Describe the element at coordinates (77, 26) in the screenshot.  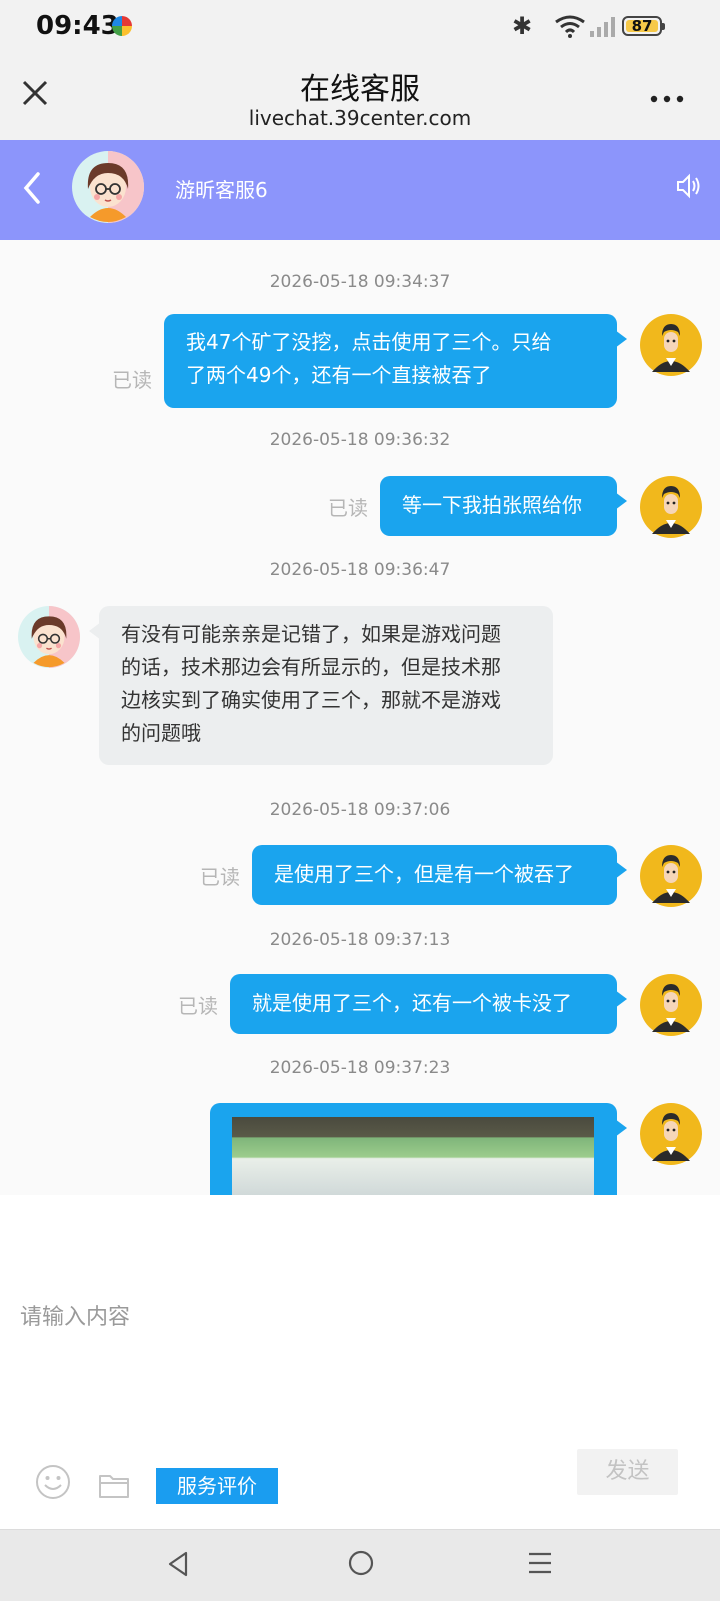
I see `status-time: 09:43` at that location.